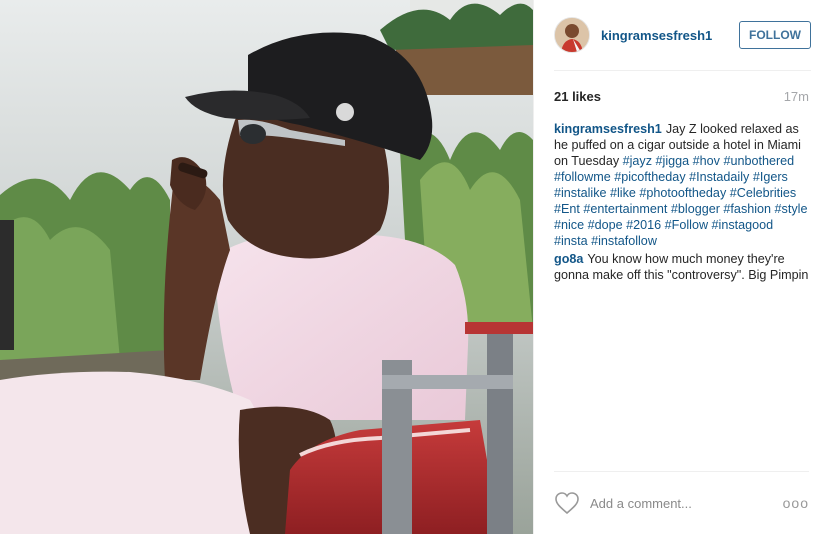 Image resolution: width=829 pixels, height=534 pixels. Describe the element at coordinates (567, 503) in the screenshot. I see `heart-icon` at that location.